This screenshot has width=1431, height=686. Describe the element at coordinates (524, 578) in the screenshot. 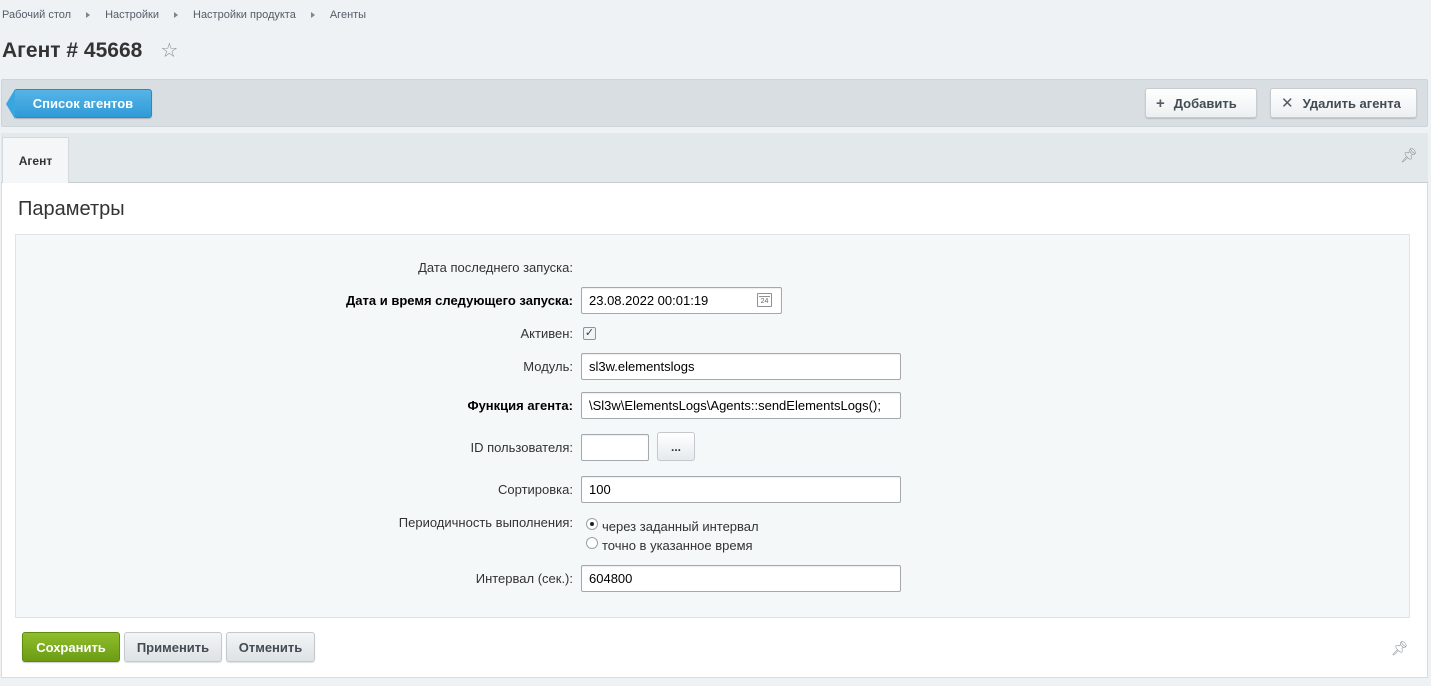

I see `interval-label: Интервал (сек.):` at that location.